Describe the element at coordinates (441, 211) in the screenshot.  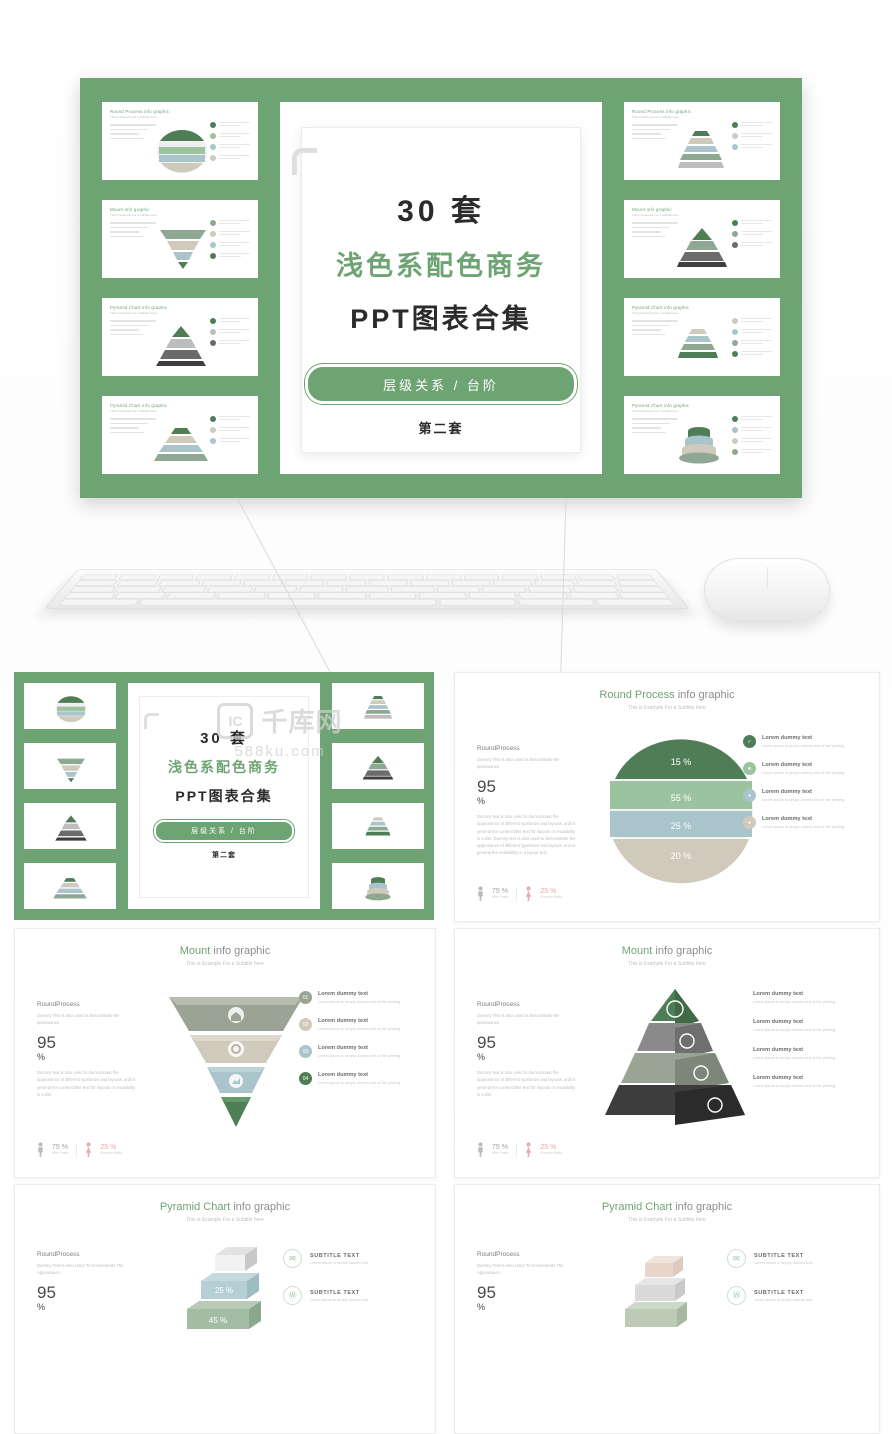
I see `hero-line1: 30 套` at that location.